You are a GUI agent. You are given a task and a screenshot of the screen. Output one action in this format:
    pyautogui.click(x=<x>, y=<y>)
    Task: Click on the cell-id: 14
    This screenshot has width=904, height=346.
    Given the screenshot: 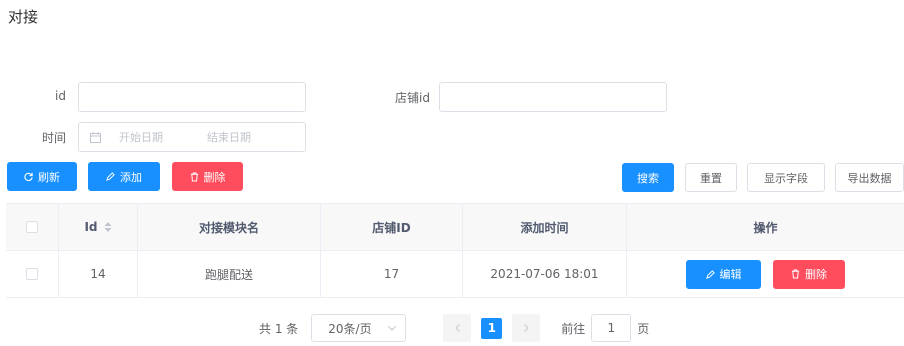 What is the action you would take?
    pyautogui.click(x=98, y=274)
    